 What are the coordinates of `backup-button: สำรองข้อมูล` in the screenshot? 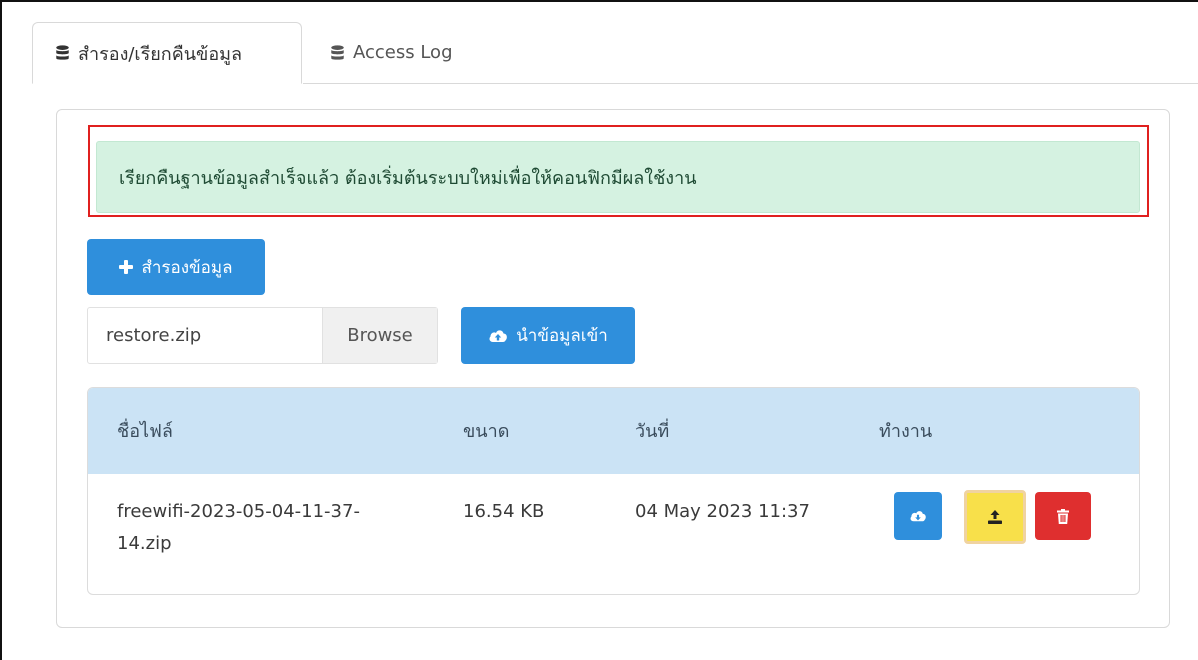 It's located at (176, 267).